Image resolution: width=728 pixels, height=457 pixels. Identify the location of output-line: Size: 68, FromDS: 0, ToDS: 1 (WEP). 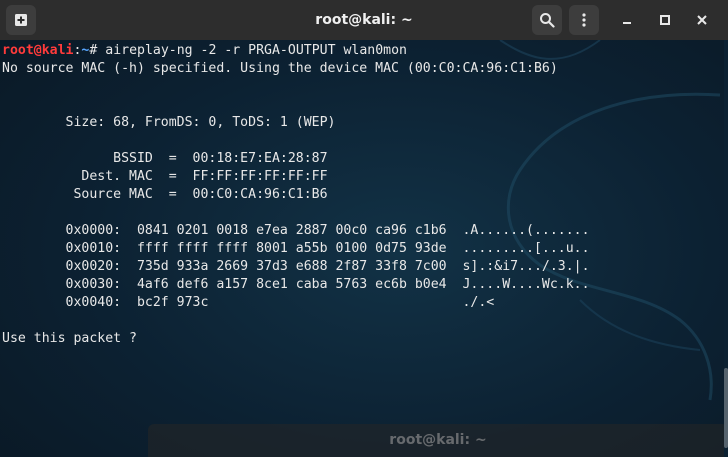
(169, 122).